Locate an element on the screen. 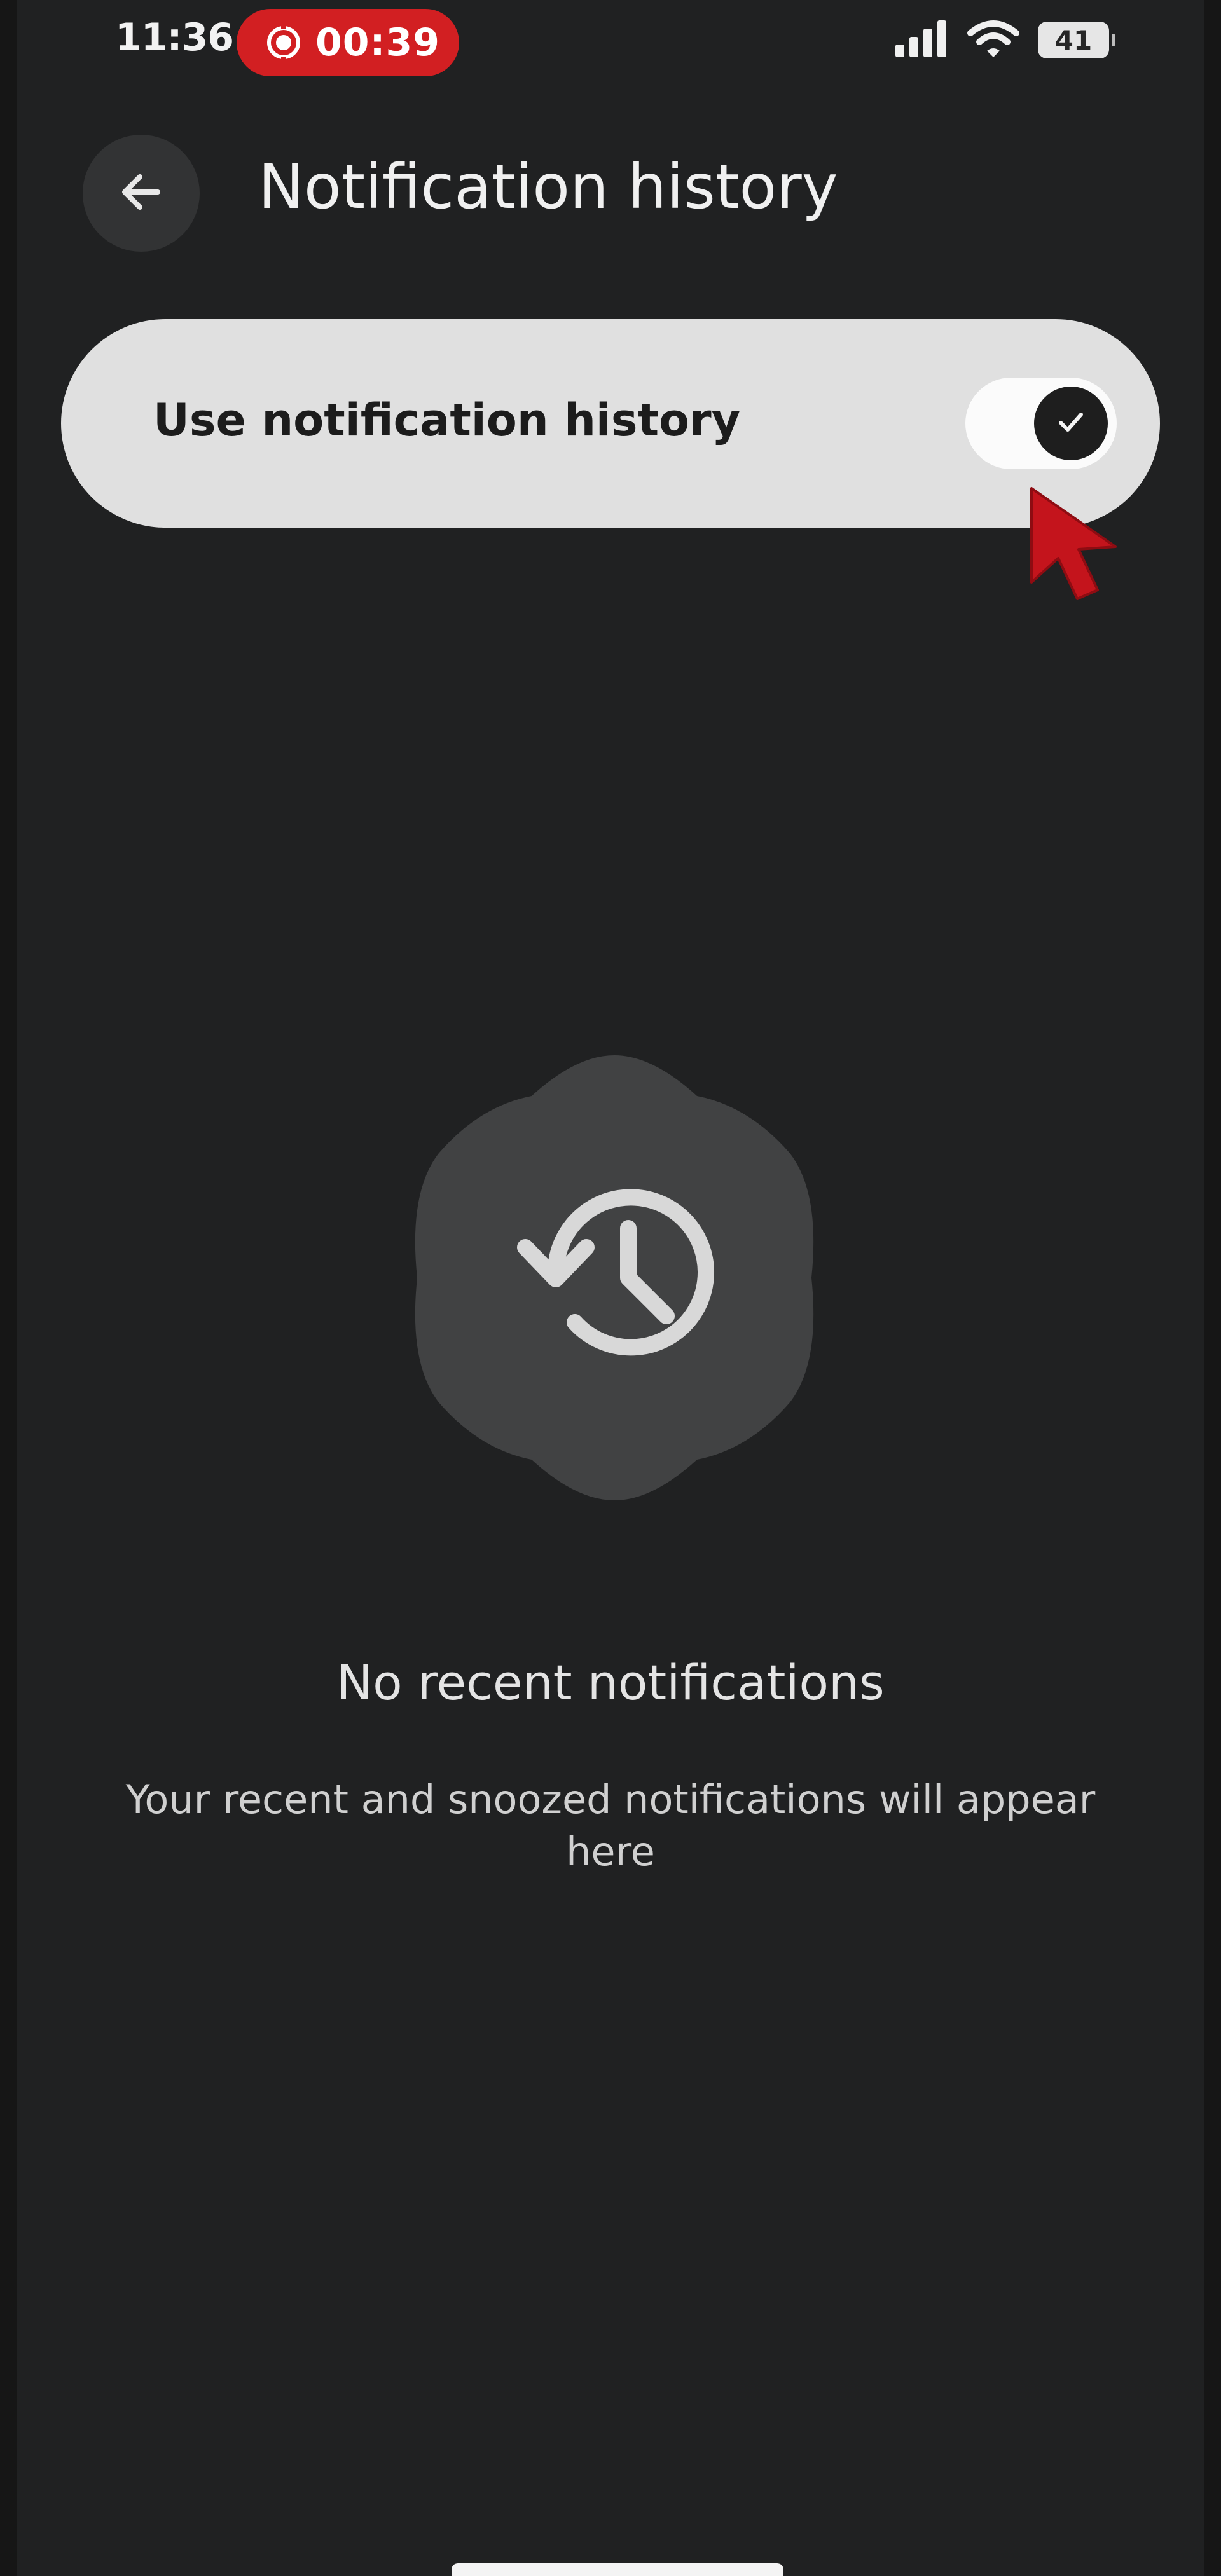 The width and height of the screenshot is (1221, 2576). check-icon is located at coordinates (1071, 423).